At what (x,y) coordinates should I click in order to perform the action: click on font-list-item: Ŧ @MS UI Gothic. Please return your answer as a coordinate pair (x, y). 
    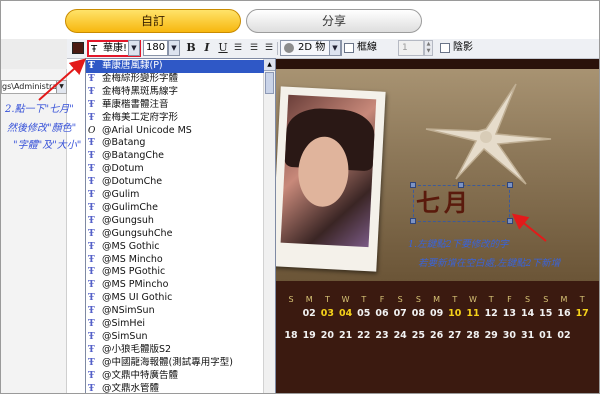
    Looking at the image, I should click on (175, 298).